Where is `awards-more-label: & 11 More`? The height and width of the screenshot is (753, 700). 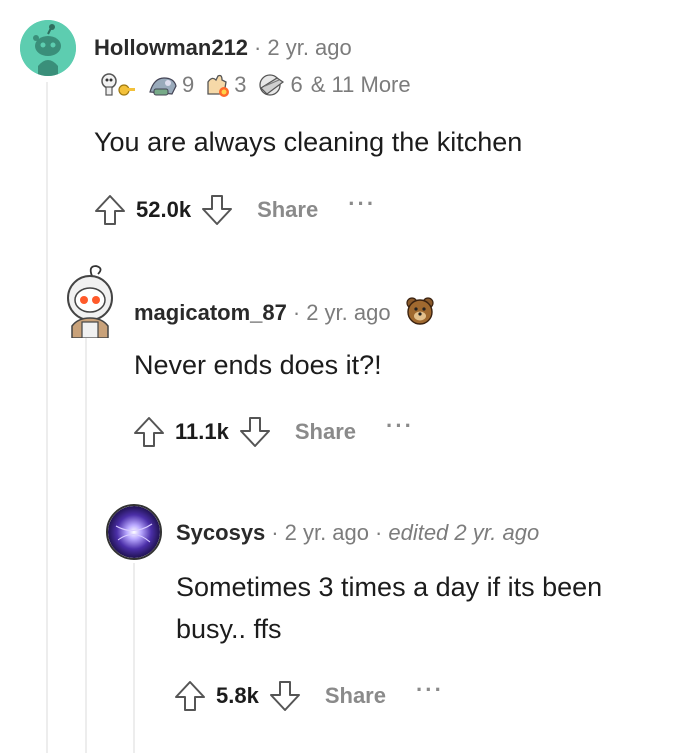 awards-more-label: & 11 More is located at coordinates (361, 85).